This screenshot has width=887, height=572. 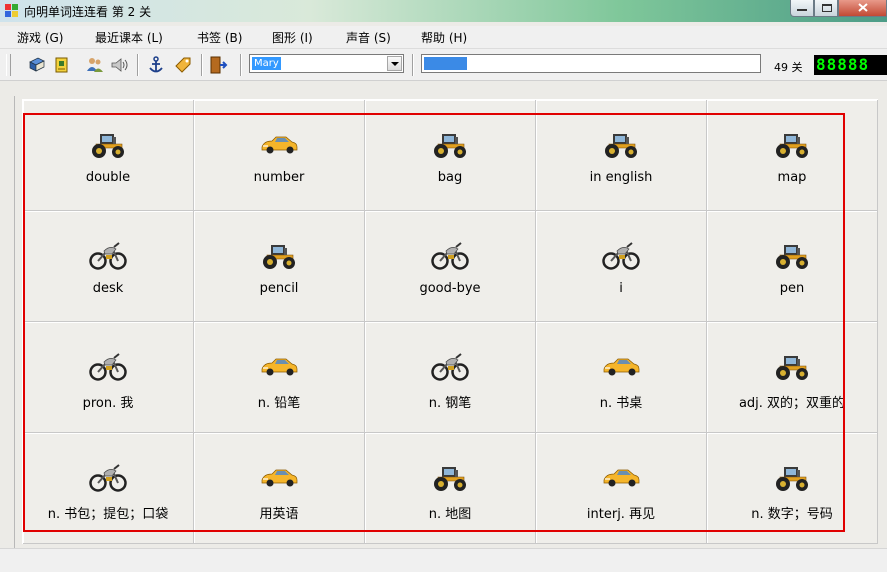 I want to click on board-tile: pencil, so click(x=279, y=266).